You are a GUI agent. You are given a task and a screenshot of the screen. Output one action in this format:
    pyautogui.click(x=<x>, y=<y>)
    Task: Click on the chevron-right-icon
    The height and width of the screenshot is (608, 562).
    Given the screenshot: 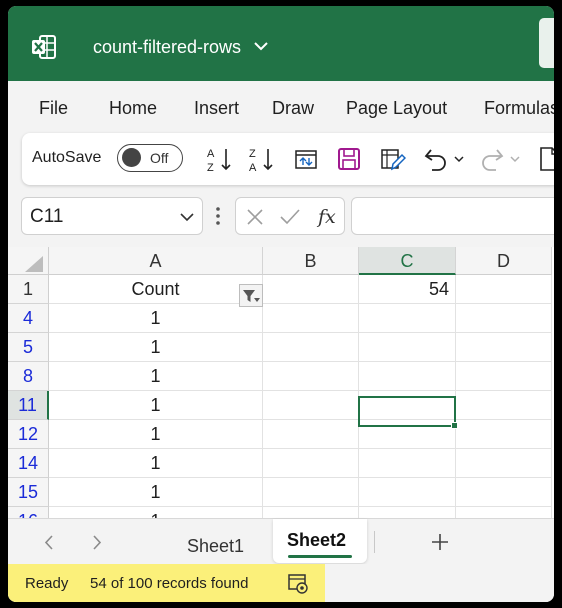 What is the action you would take?
    pyautogui.click(x=97, y=542)
    